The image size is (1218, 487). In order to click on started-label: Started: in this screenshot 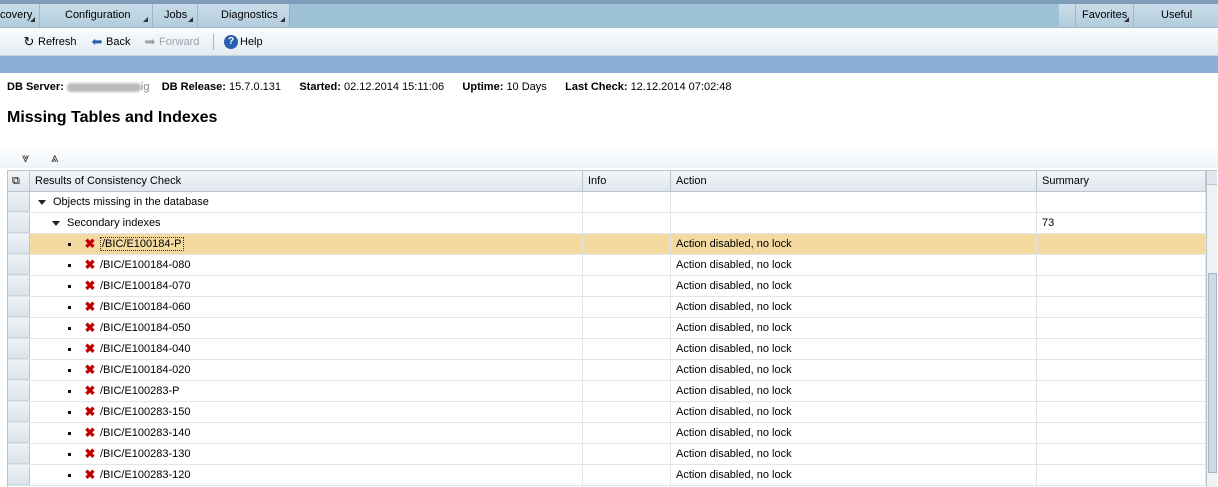, I will do `click(320, 87)`.